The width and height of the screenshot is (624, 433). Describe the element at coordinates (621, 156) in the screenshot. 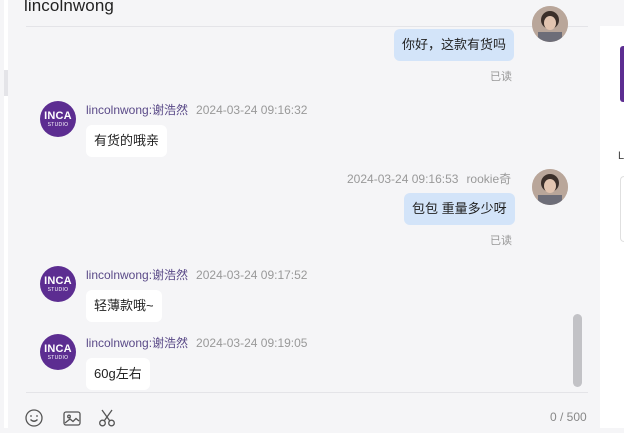

I see `side-panel-label: L` at that location.